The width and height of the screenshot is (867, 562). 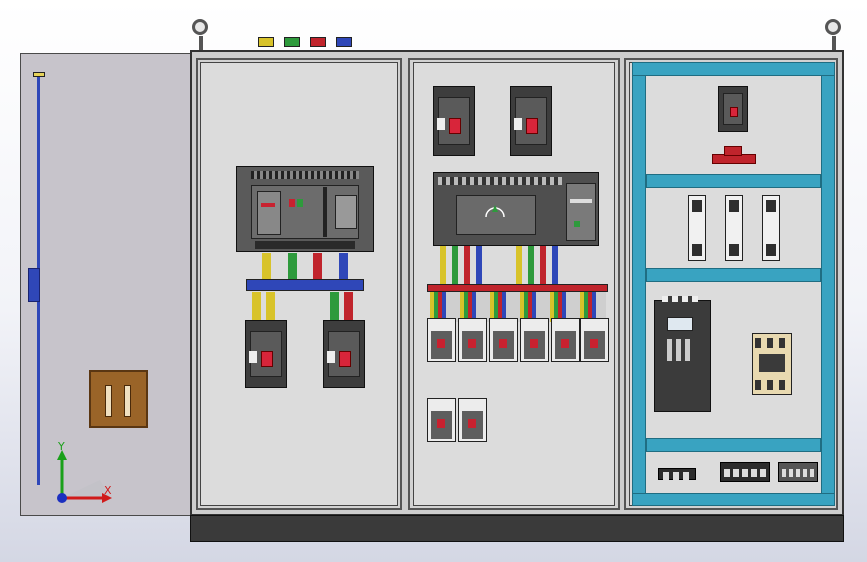 I want to click on axis-triad: X Y, so click(x=80, y=477).